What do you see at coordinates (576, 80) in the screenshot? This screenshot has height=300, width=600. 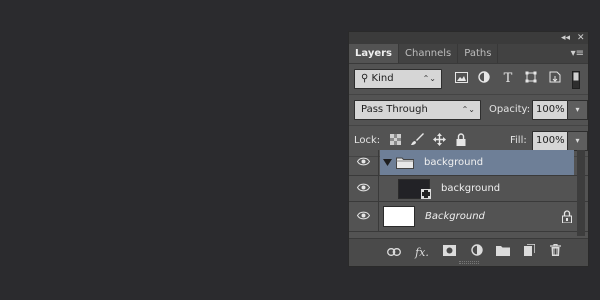 I see `filter-toggle-icon` at bounding box center [576, 80].